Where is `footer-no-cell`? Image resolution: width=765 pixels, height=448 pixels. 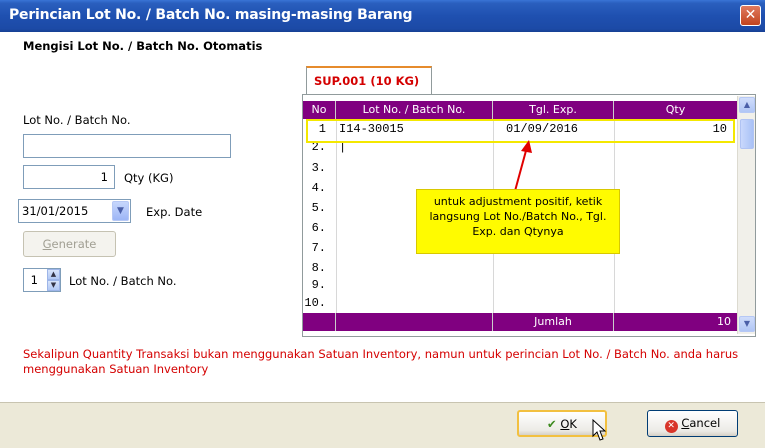
footer-no-cell is located at coordinates (319, 322).